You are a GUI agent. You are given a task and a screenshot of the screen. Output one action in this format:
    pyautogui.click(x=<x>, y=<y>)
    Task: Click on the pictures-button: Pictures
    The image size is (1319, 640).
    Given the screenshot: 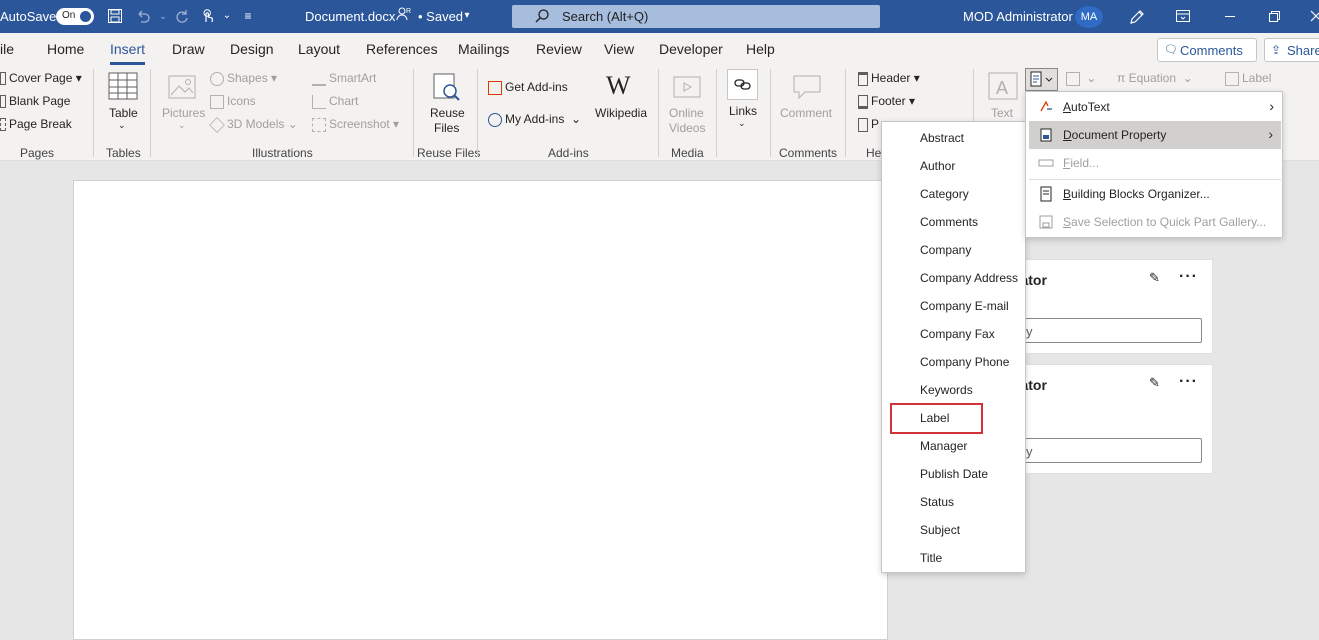 What is the action you would take?
    pyautogui.click(x=183, y=113)
    